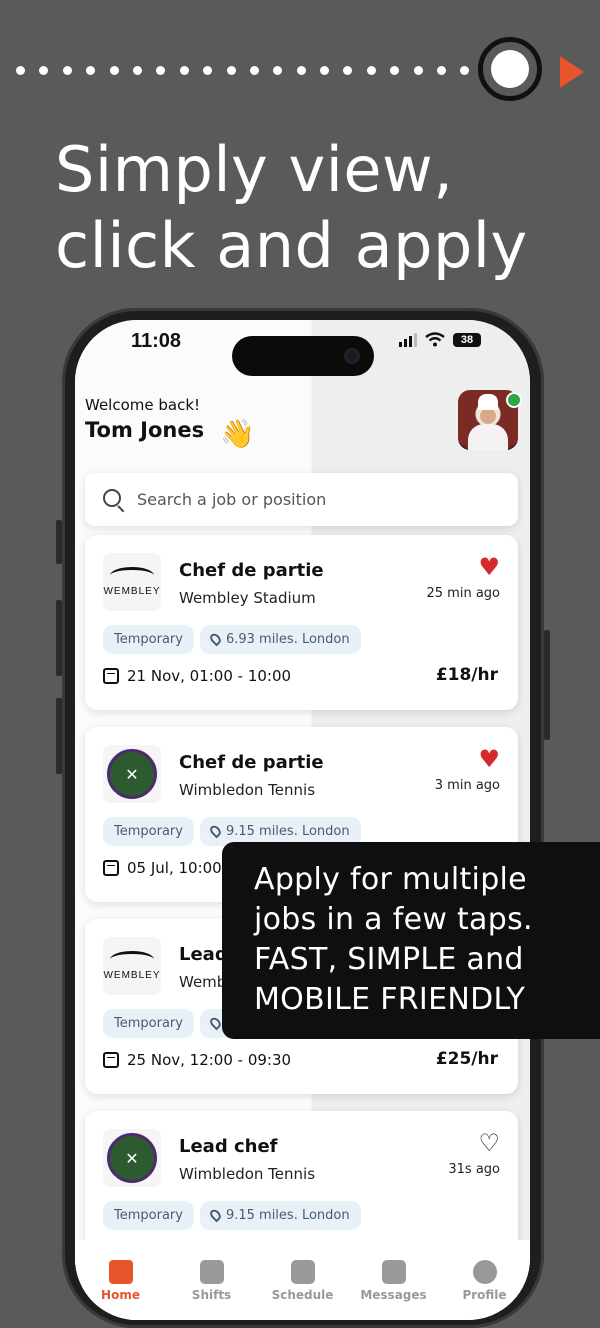 The height and width of the screenshot is (1328, 600). I want to click on headline-line-2: click and apply, so click(291, 245).